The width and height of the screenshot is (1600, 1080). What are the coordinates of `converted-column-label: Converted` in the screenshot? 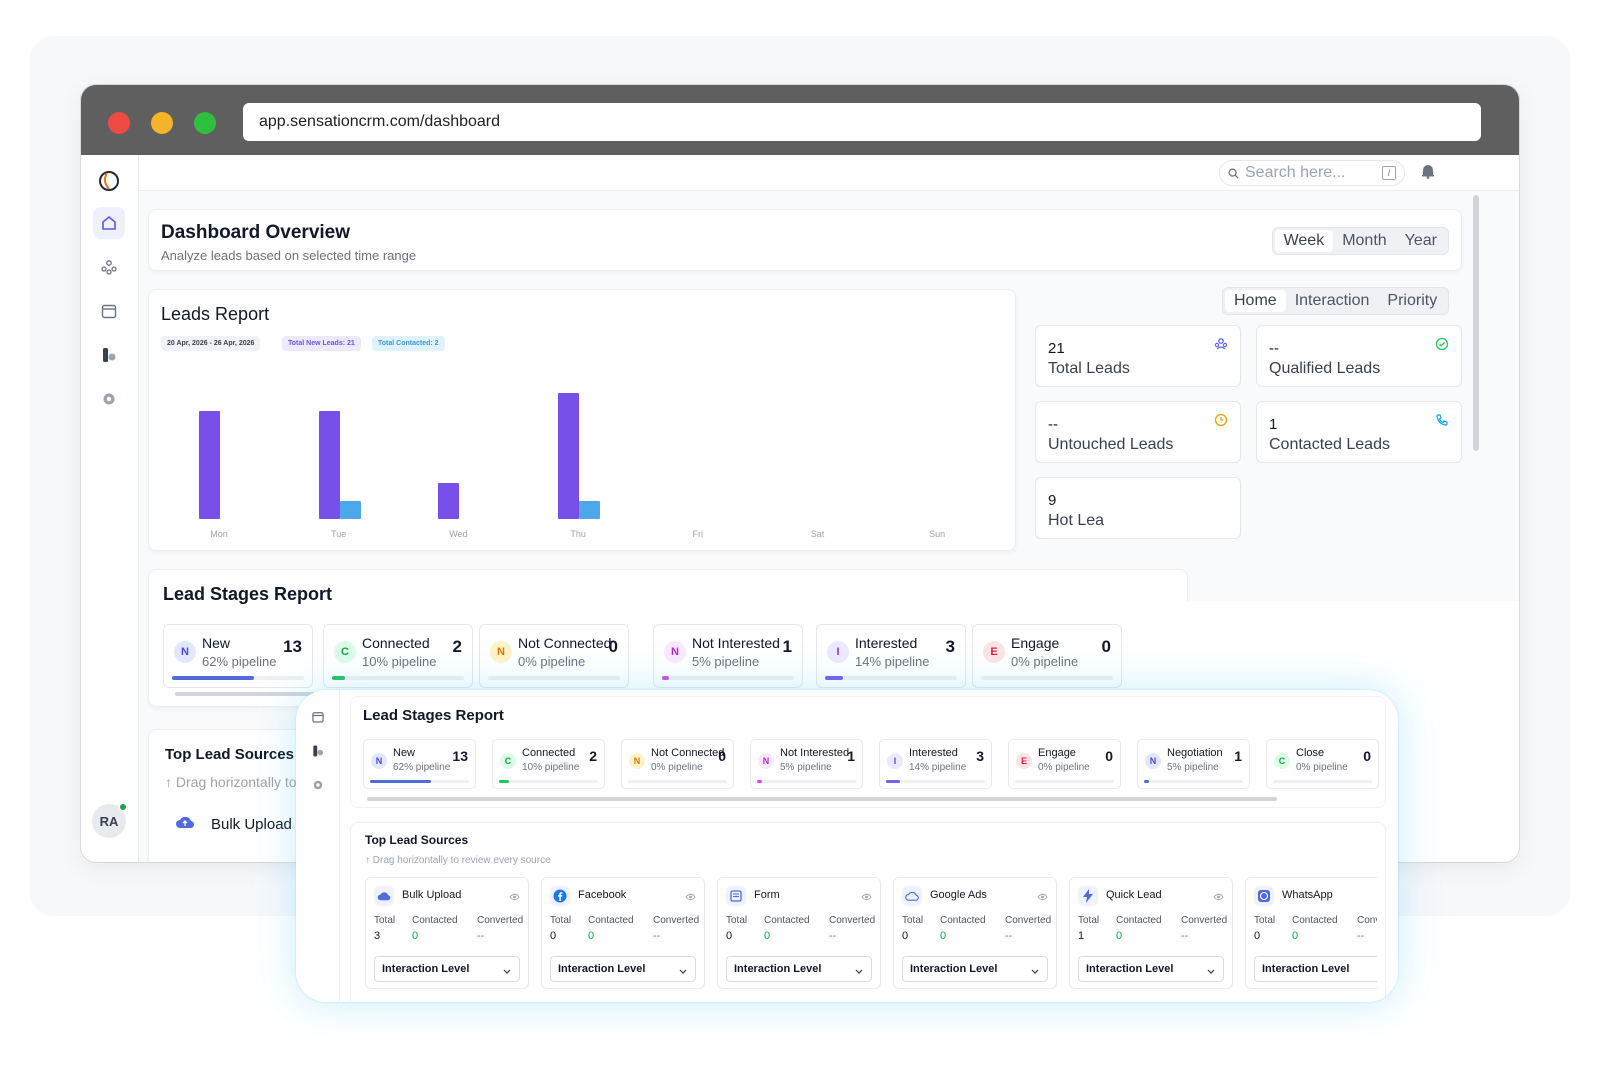 It's located at (1028, 920).